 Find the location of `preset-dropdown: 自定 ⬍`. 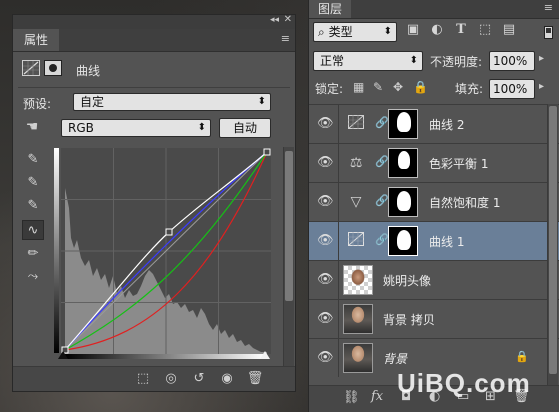

preset-dropdown: 自定 ⬍ is located at coordinates (172, 102).